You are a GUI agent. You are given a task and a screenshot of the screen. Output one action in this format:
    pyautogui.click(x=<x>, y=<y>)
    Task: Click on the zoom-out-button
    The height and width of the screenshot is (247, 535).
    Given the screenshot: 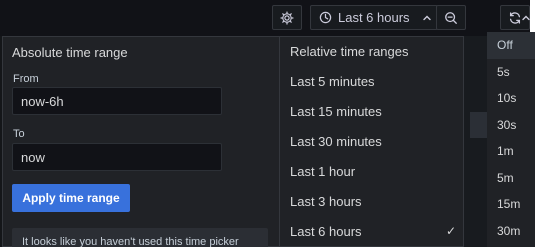 What is the action you would take?
    pyautogui.click(x=451, y=17)
    